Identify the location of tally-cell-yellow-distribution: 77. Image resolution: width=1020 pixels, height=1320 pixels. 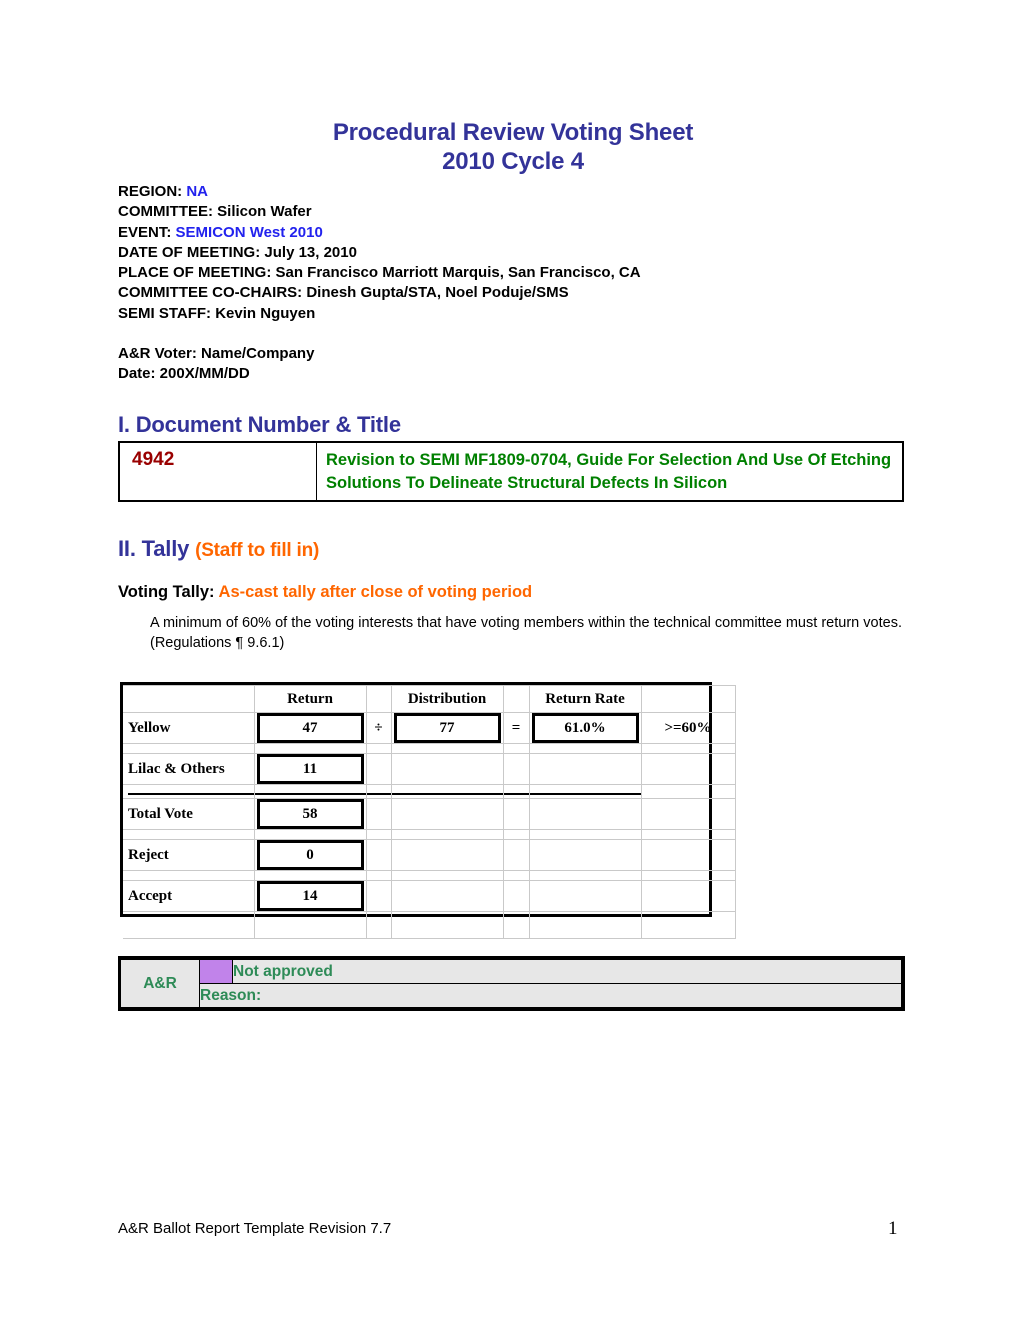
(447, 728).